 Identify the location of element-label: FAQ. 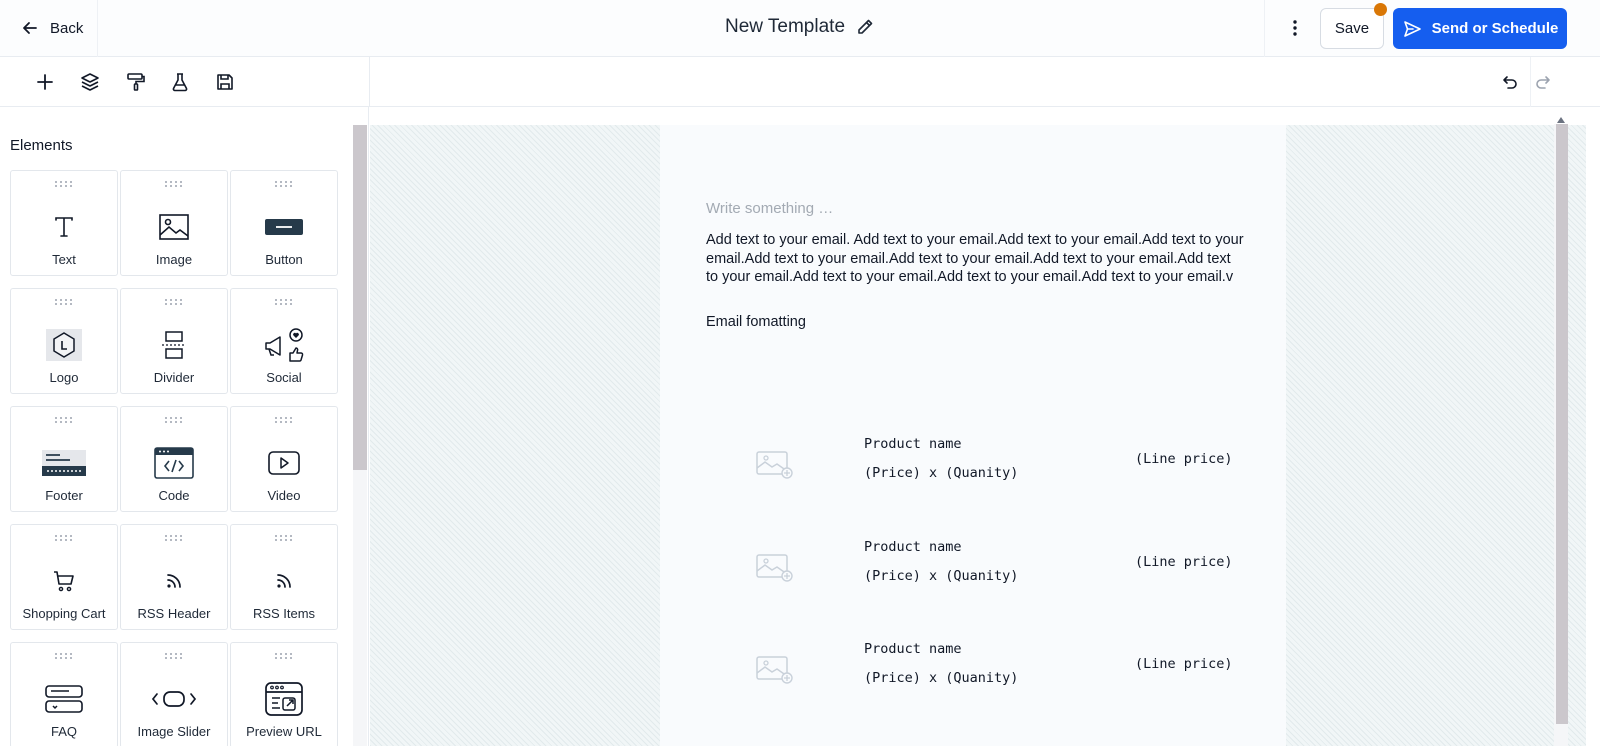
(63, 731).